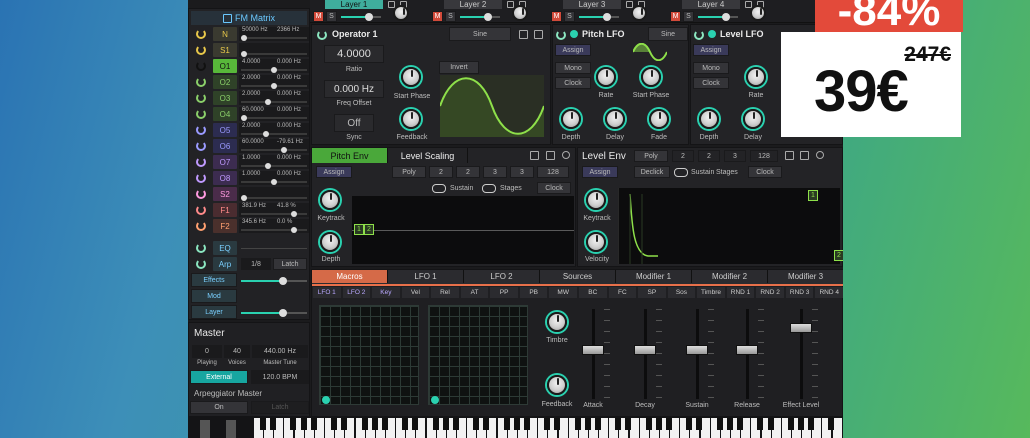  I want to click on pitch-lfo-clock-button: Clock, so click(573, 83).